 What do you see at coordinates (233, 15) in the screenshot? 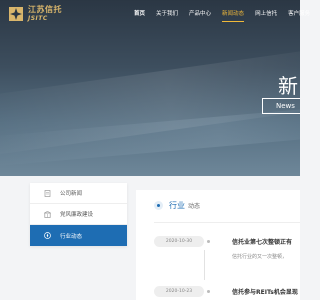
I see `nav-item-news: 新闻动态` at bounding box center [233, 15].